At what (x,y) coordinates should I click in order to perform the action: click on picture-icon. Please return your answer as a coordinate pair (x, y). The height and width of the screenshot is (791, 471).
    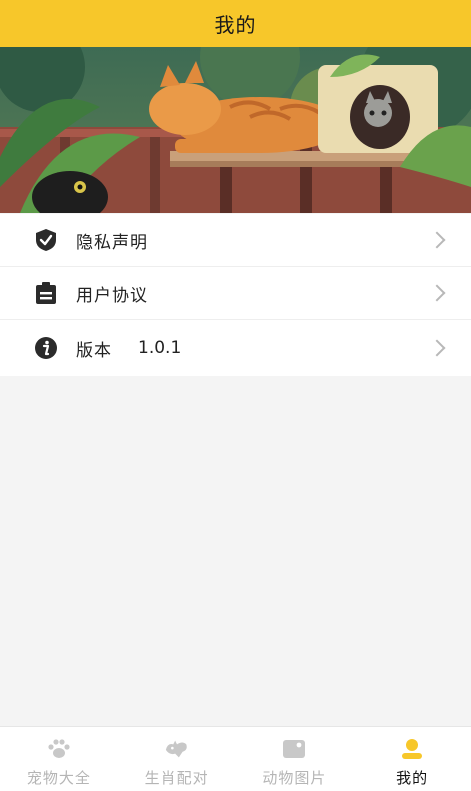
    Looking at the image, I should click on (294, 749).